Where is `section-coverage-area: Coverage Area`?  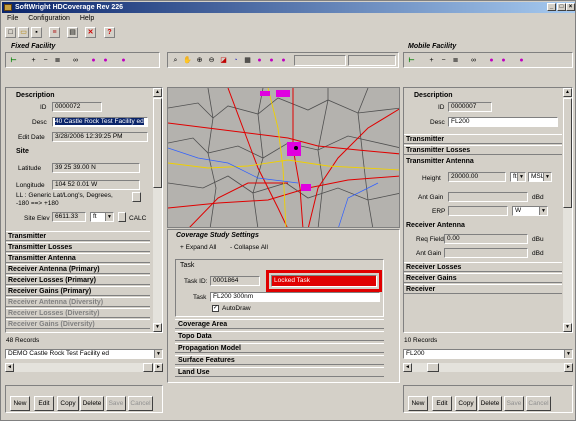
section-coverage-area: Coverage Area is located at coordinates (279, 324).